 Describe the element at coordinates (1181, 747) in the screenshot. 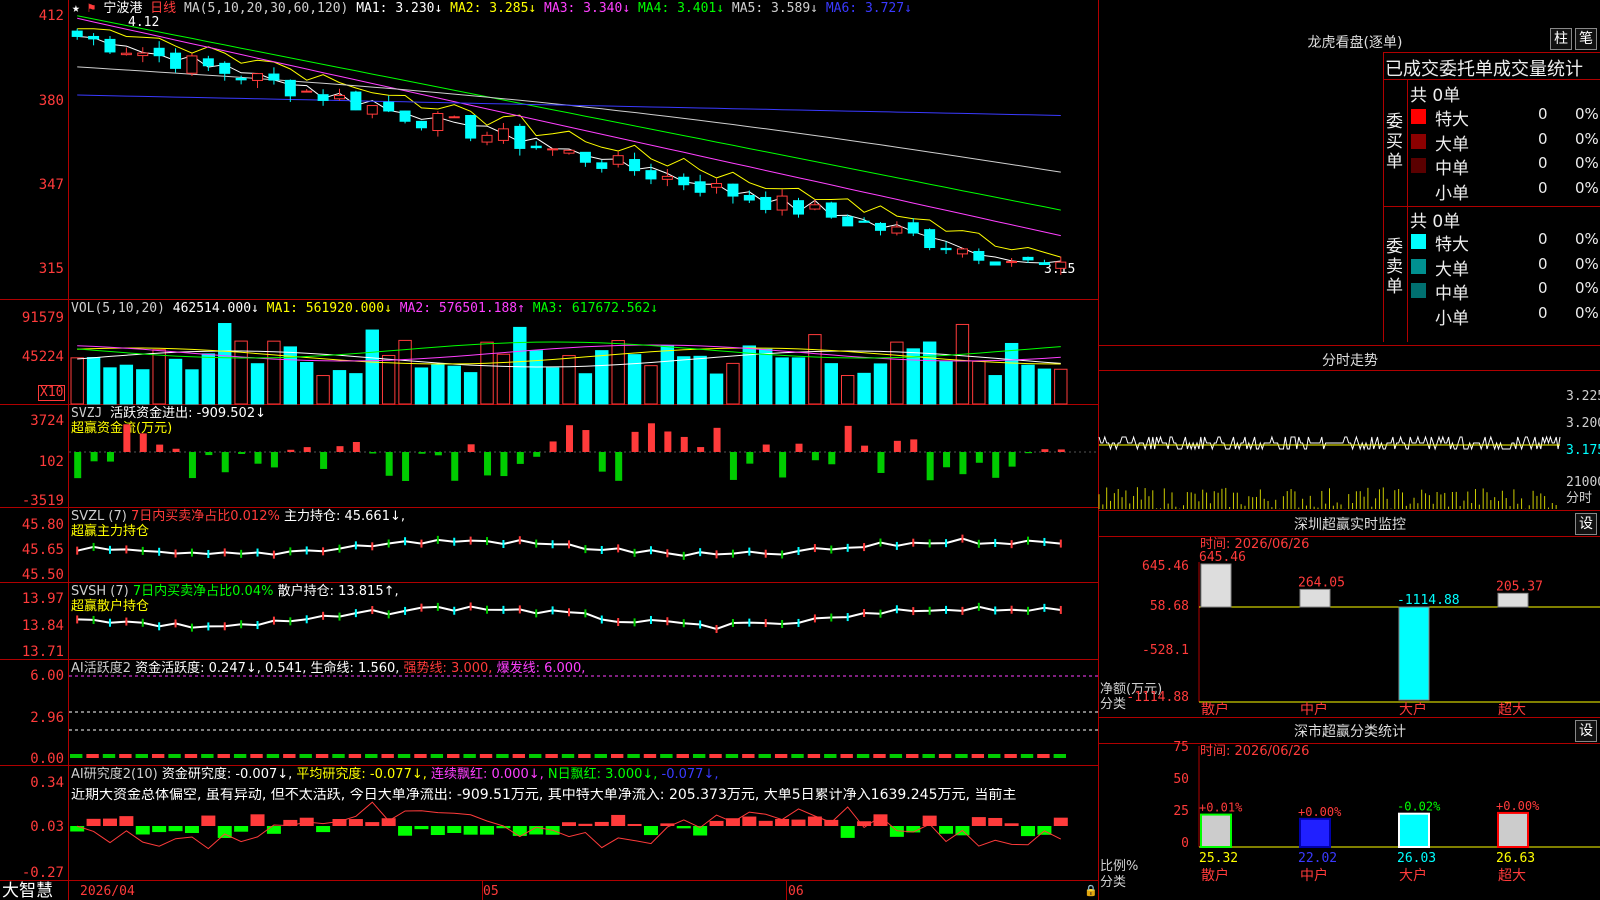

I see `class-y-tick: 75` at that location.